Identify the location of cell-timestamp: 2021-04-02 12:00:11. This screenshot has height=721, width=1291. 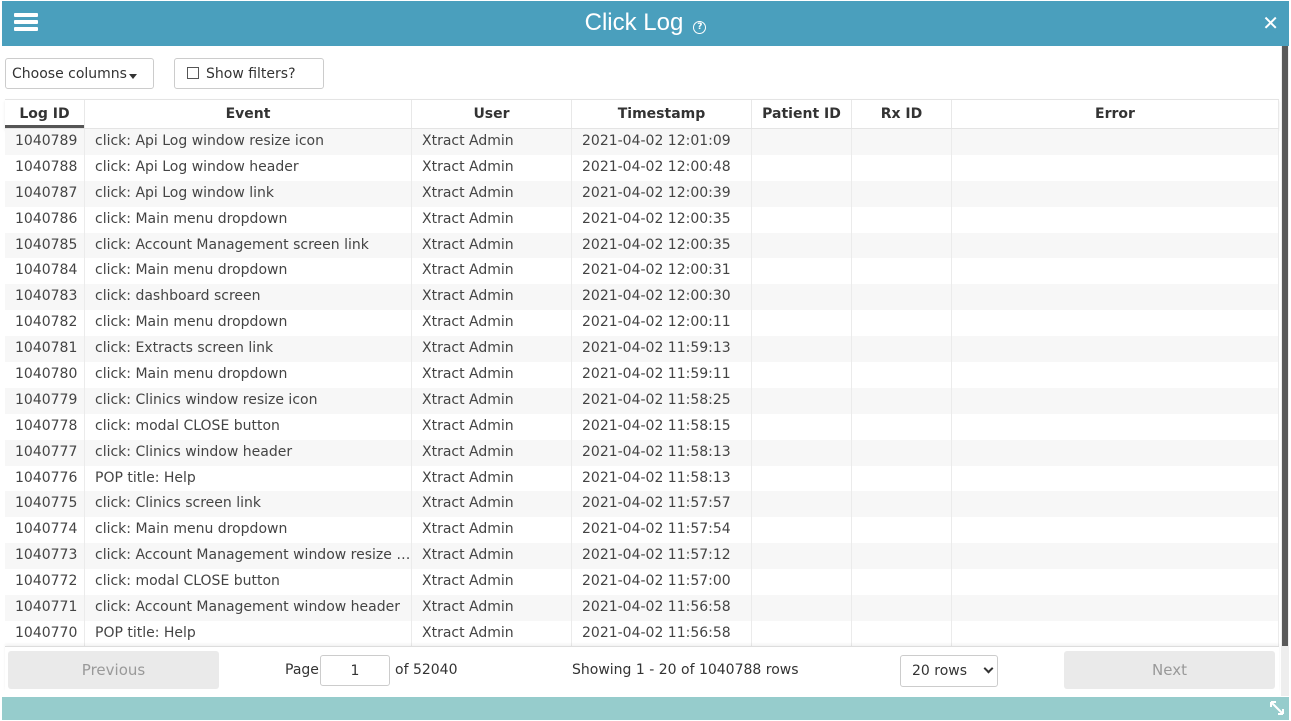
(662, 323).